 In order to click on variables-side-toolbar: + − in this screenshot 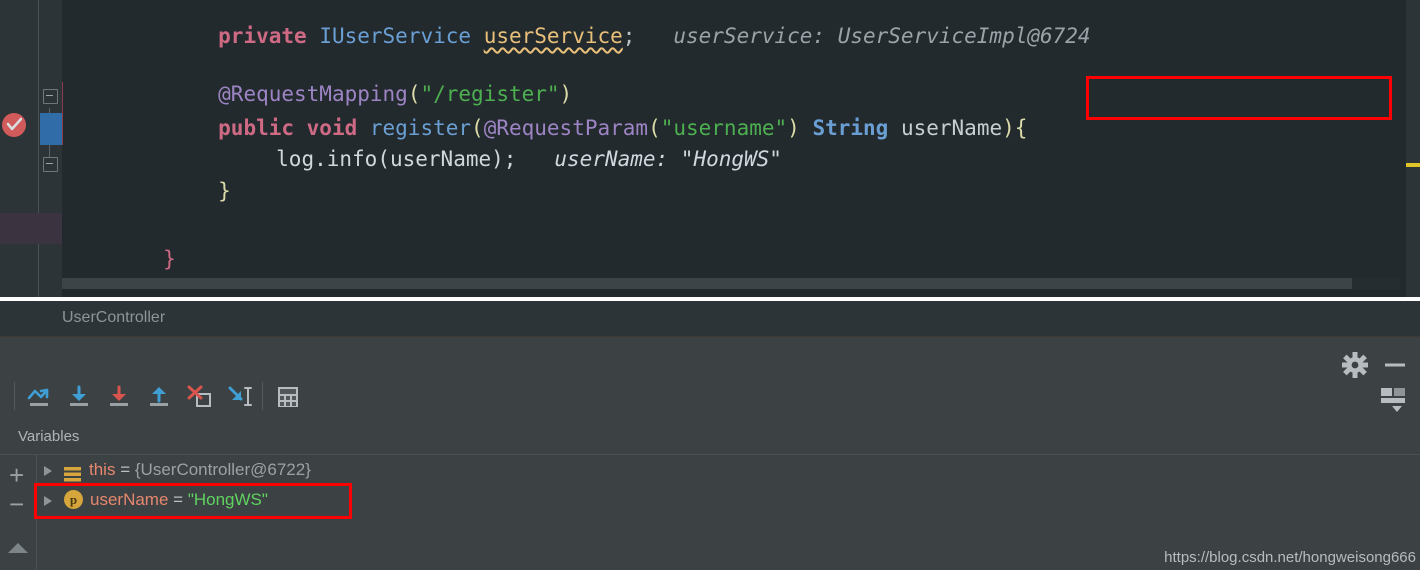, I will do `click(18, 512)`.